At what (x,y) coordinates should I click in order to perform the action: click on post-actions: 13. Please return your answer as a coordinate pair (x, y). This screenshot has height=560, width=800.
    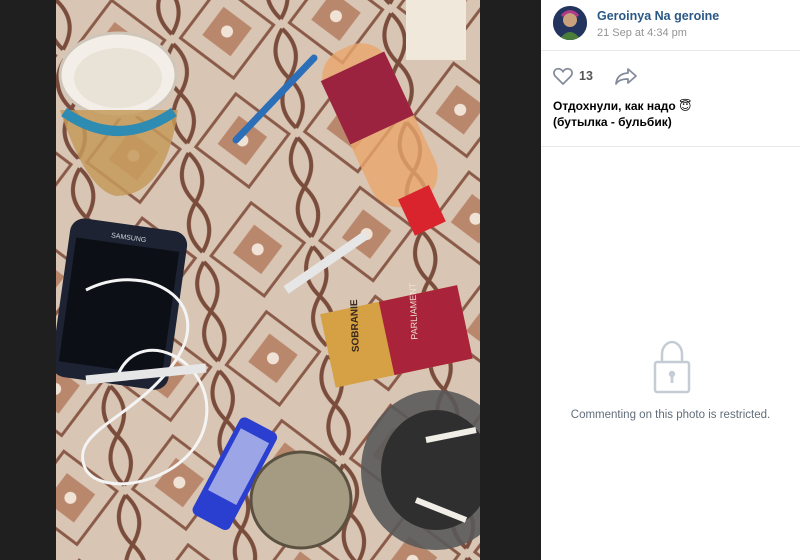
    Looking at the image, I should click on (670, 71).